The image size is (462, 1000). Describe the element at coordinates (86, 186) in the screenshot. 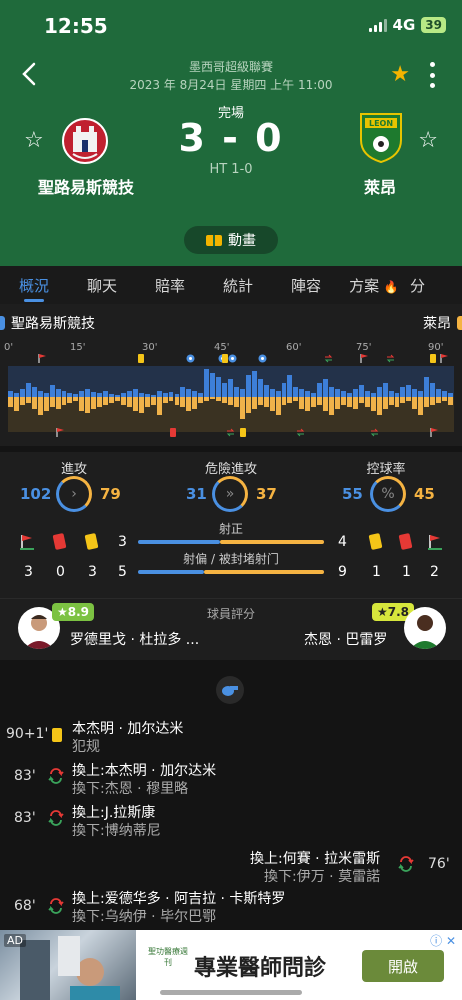

I see `home-team-name: 聖路易斯競技` at that location.